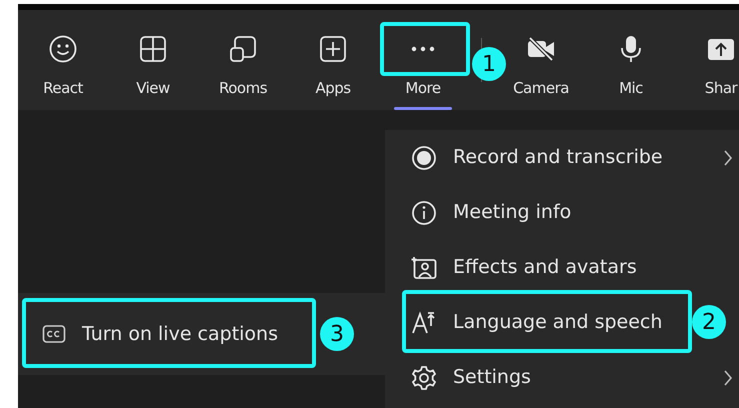 The height and width of the screenshot is (408, 739). What do you see at coordinates (153, 49) in the screenshot?
I see `grid-icon` at bounding box center [153, 49].